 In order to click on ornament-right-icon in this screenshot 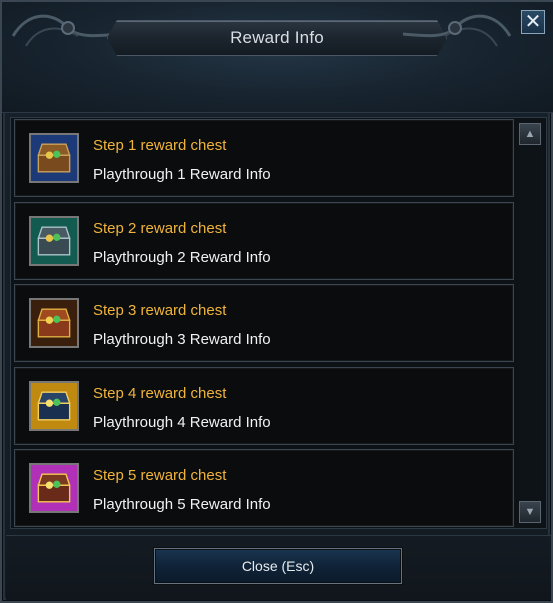, I will do `click(457, 30)`.